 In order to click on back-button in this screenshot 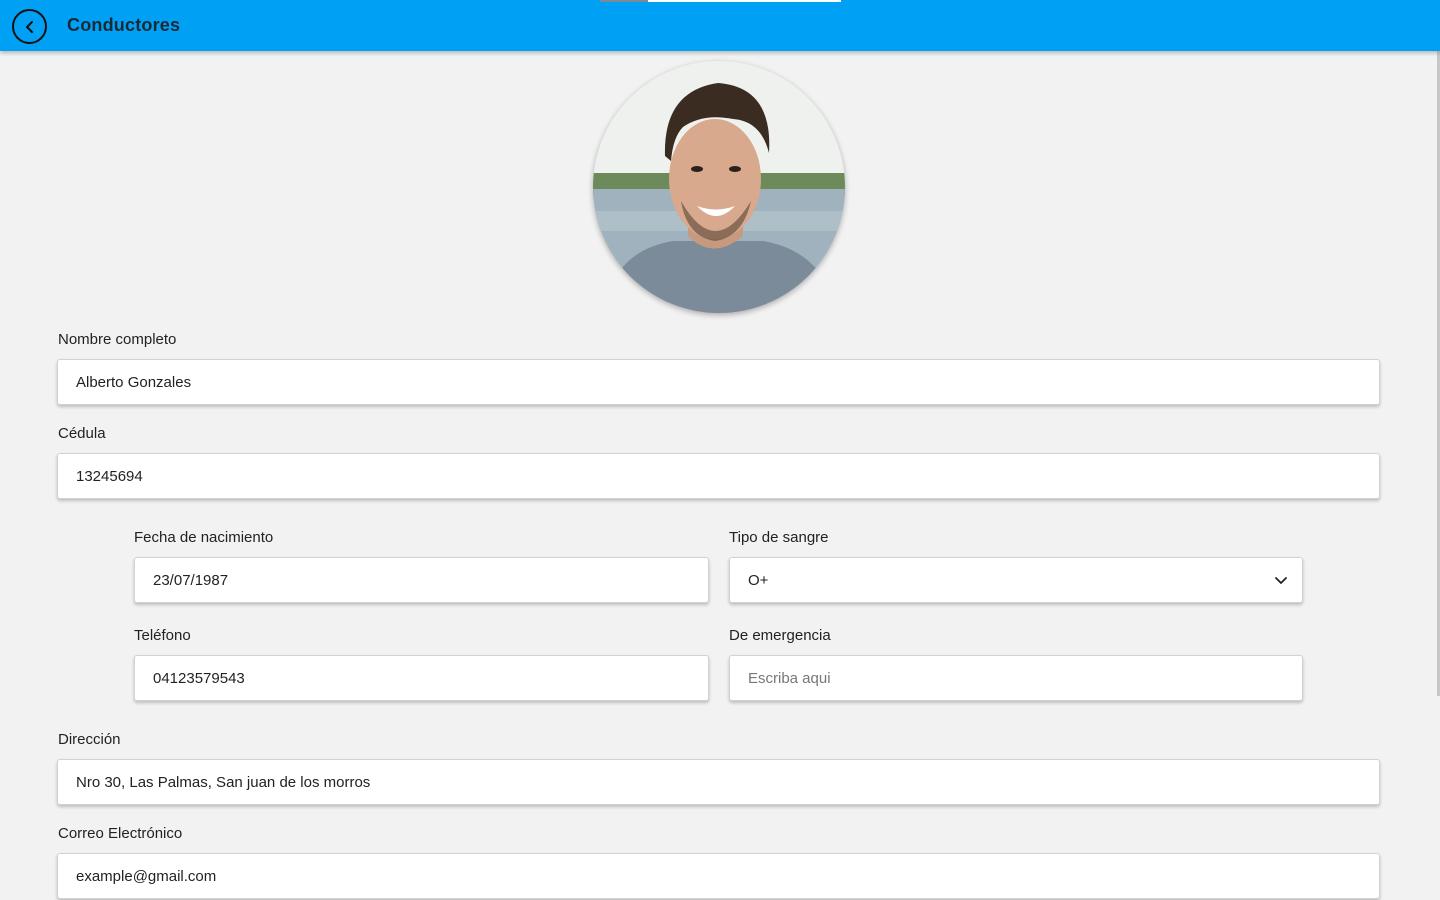, I will do `click(29, 26)`.